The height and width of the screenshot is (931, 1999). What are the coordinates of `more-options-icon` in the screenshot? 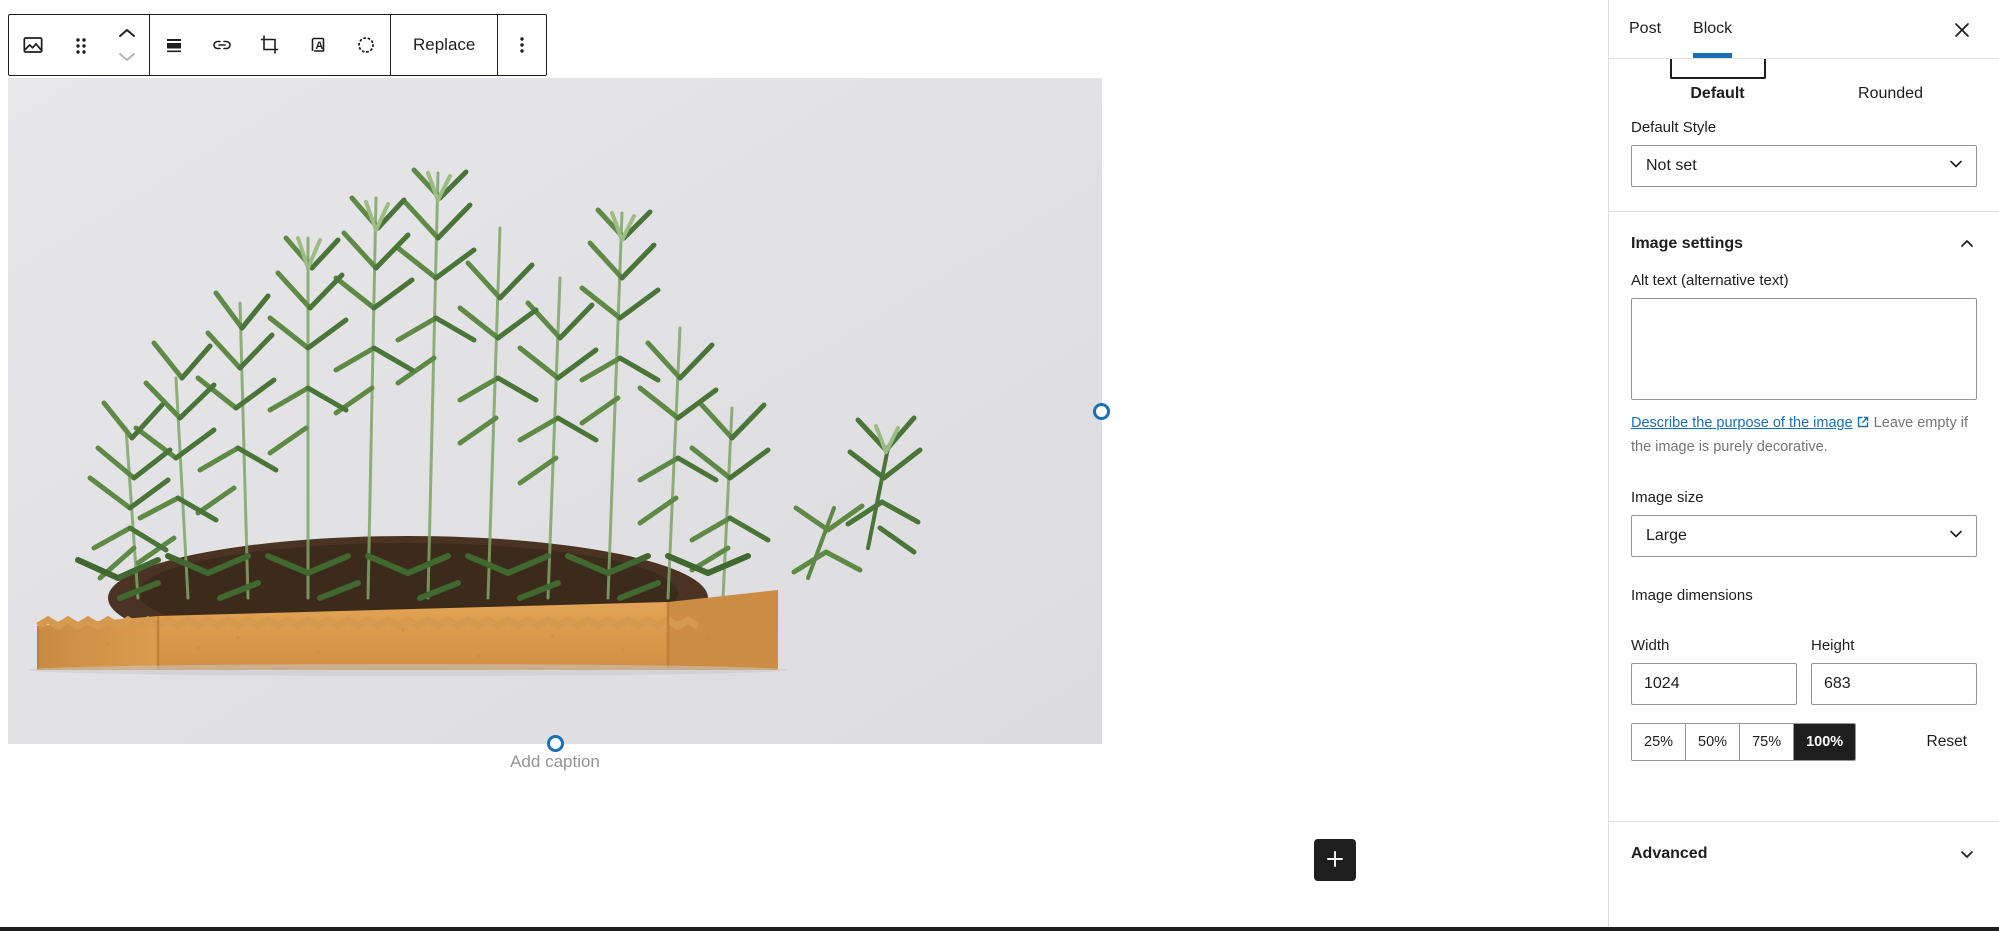 It's located at (522, 45).